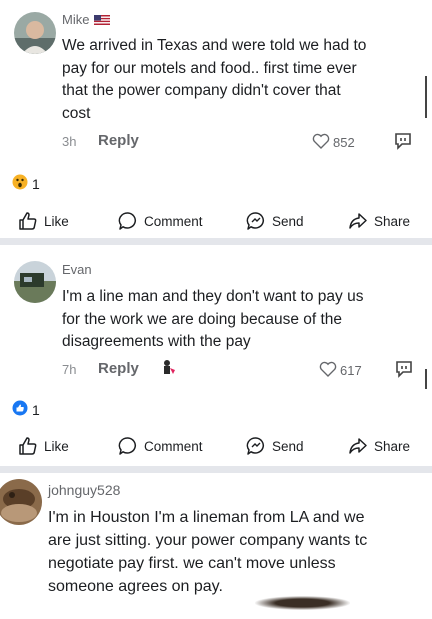 This screenshot has height=619, width=432. Describe the element at coordinates (302, 603) in the screenshot. I see `photo-edge` at that location.